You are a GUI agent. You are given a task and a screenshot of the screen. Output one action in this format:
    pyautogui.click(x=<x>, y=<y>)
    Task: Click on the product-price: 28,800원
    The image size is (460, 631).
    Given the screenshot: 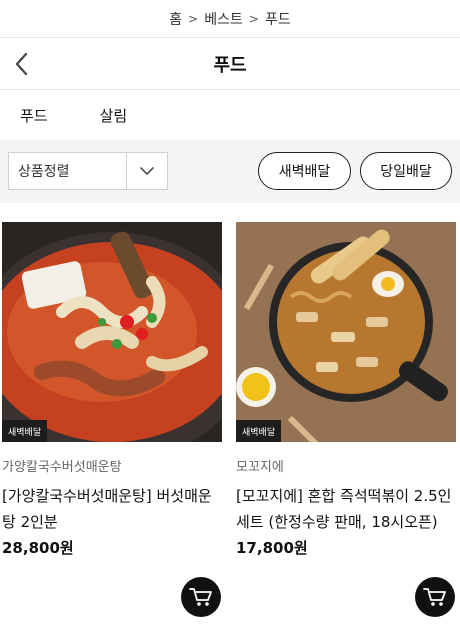 What is the action you would take?
    pyautogui.click(x=38, y=548)
    